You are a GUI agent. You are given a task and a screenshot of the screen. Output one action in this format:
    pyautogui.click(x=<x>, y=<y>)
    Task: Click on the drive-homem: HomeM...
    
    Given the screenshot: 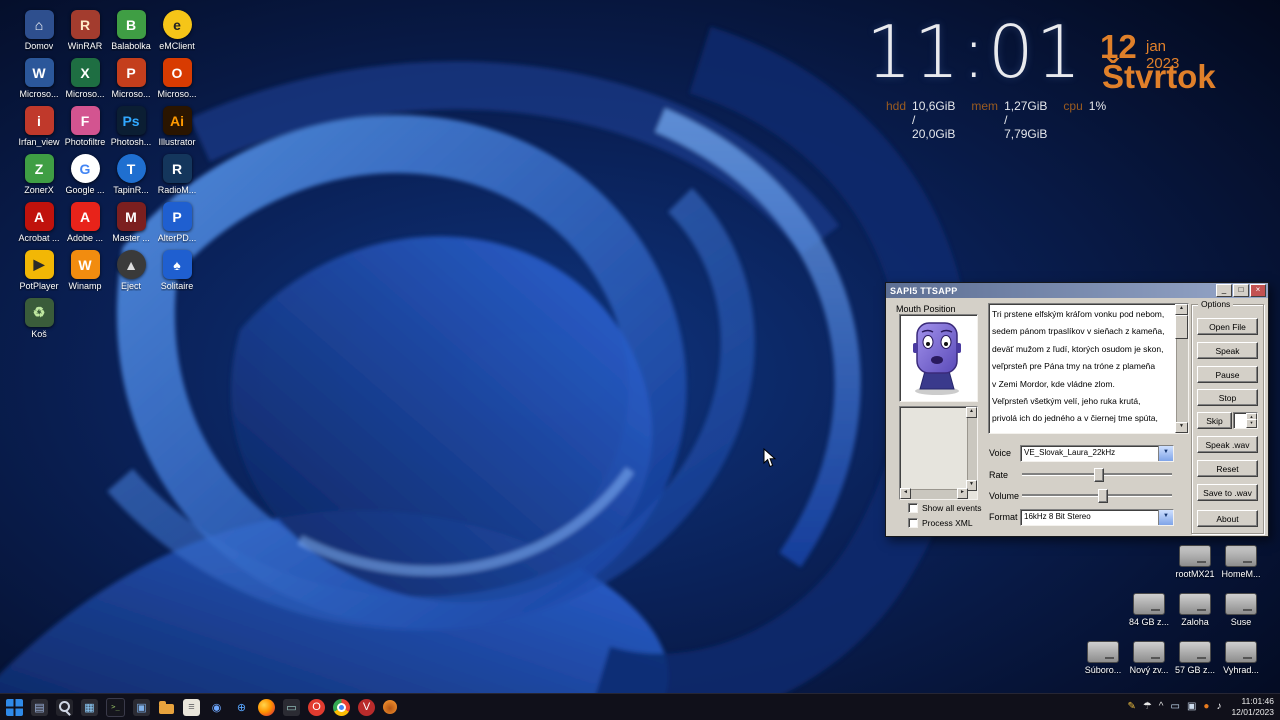 What is the action you would take?
    pyautogui.click(x=1241, y=564)
    